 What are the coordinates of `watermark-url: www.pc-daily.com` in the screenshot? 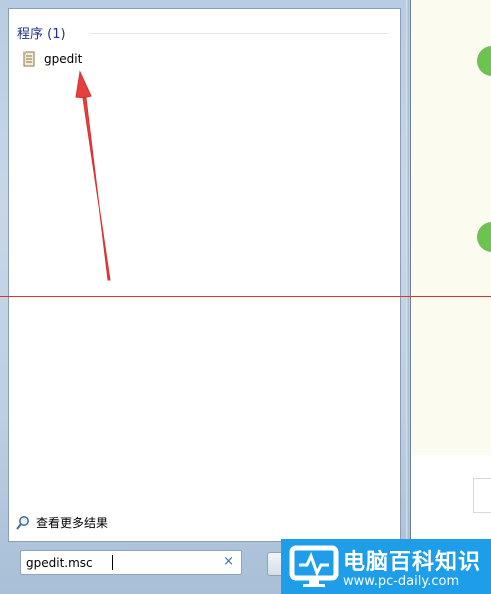 It's located at (401, 581).